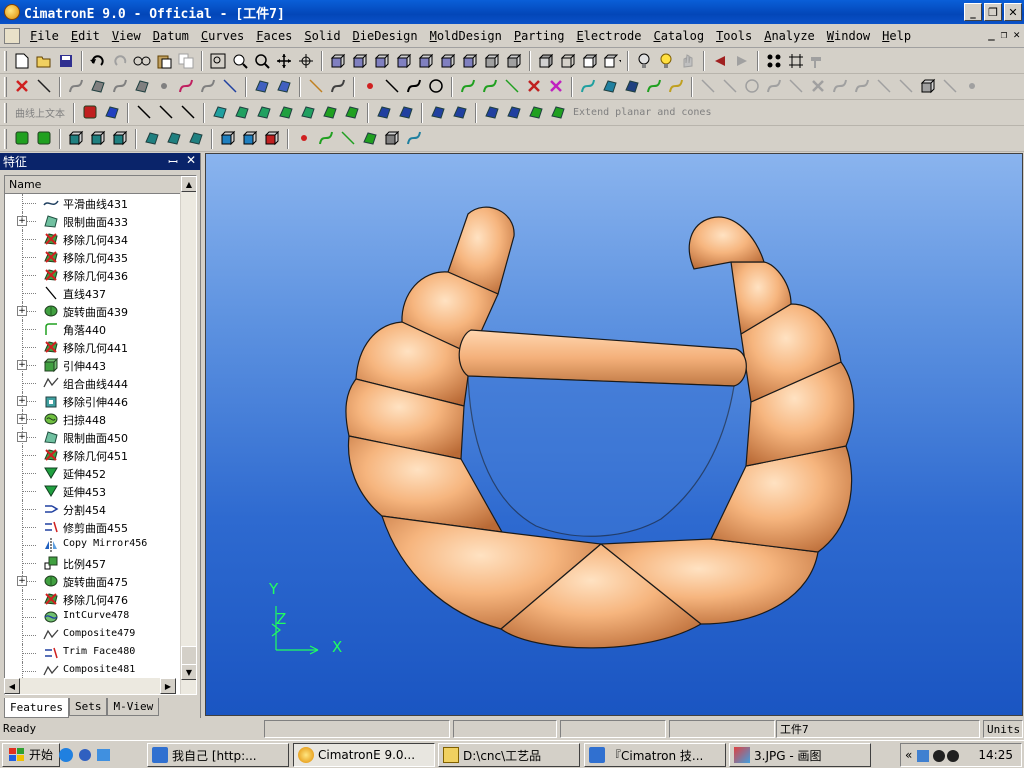  What do you see at coordinates (191, 161) in the screenshot?
I see `panel-close-button: ✕` at bounding box center [191, 161].